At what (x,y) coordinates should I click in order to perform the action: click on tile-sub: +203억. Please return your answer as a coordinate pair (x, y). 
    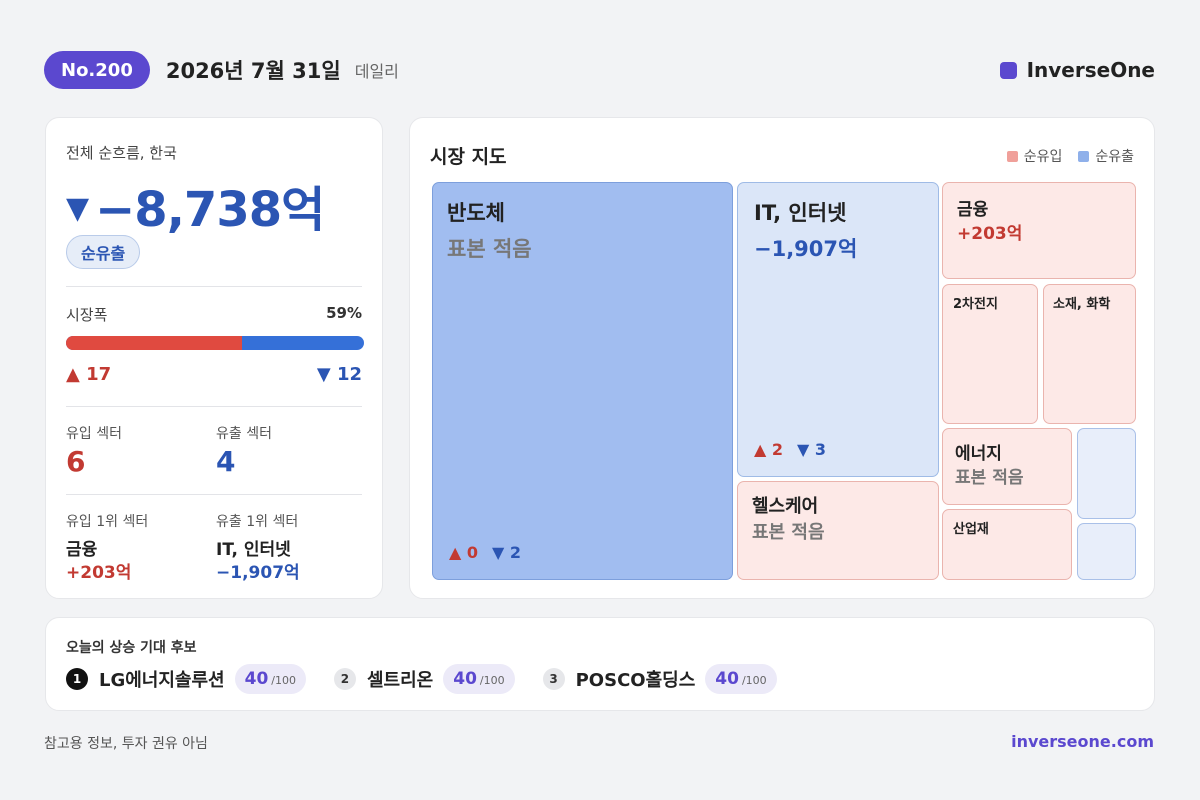
    Looking at the image, I should click on (990, 234).